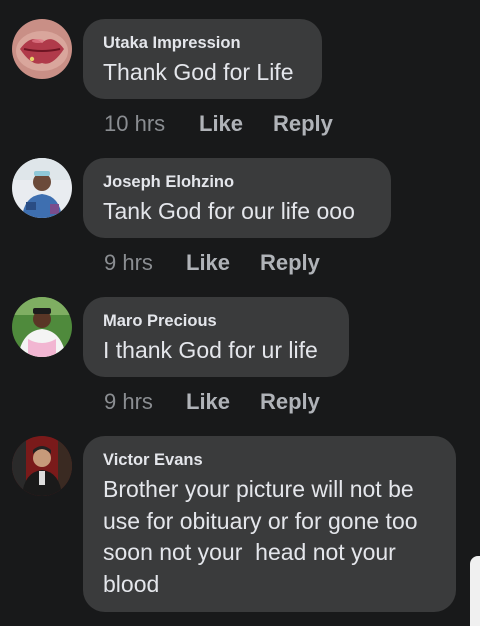 This screenshot has width=480, height=626. I want to click on comment-bubble: Maro Precious I thank God for ur life, so click(216, 337).